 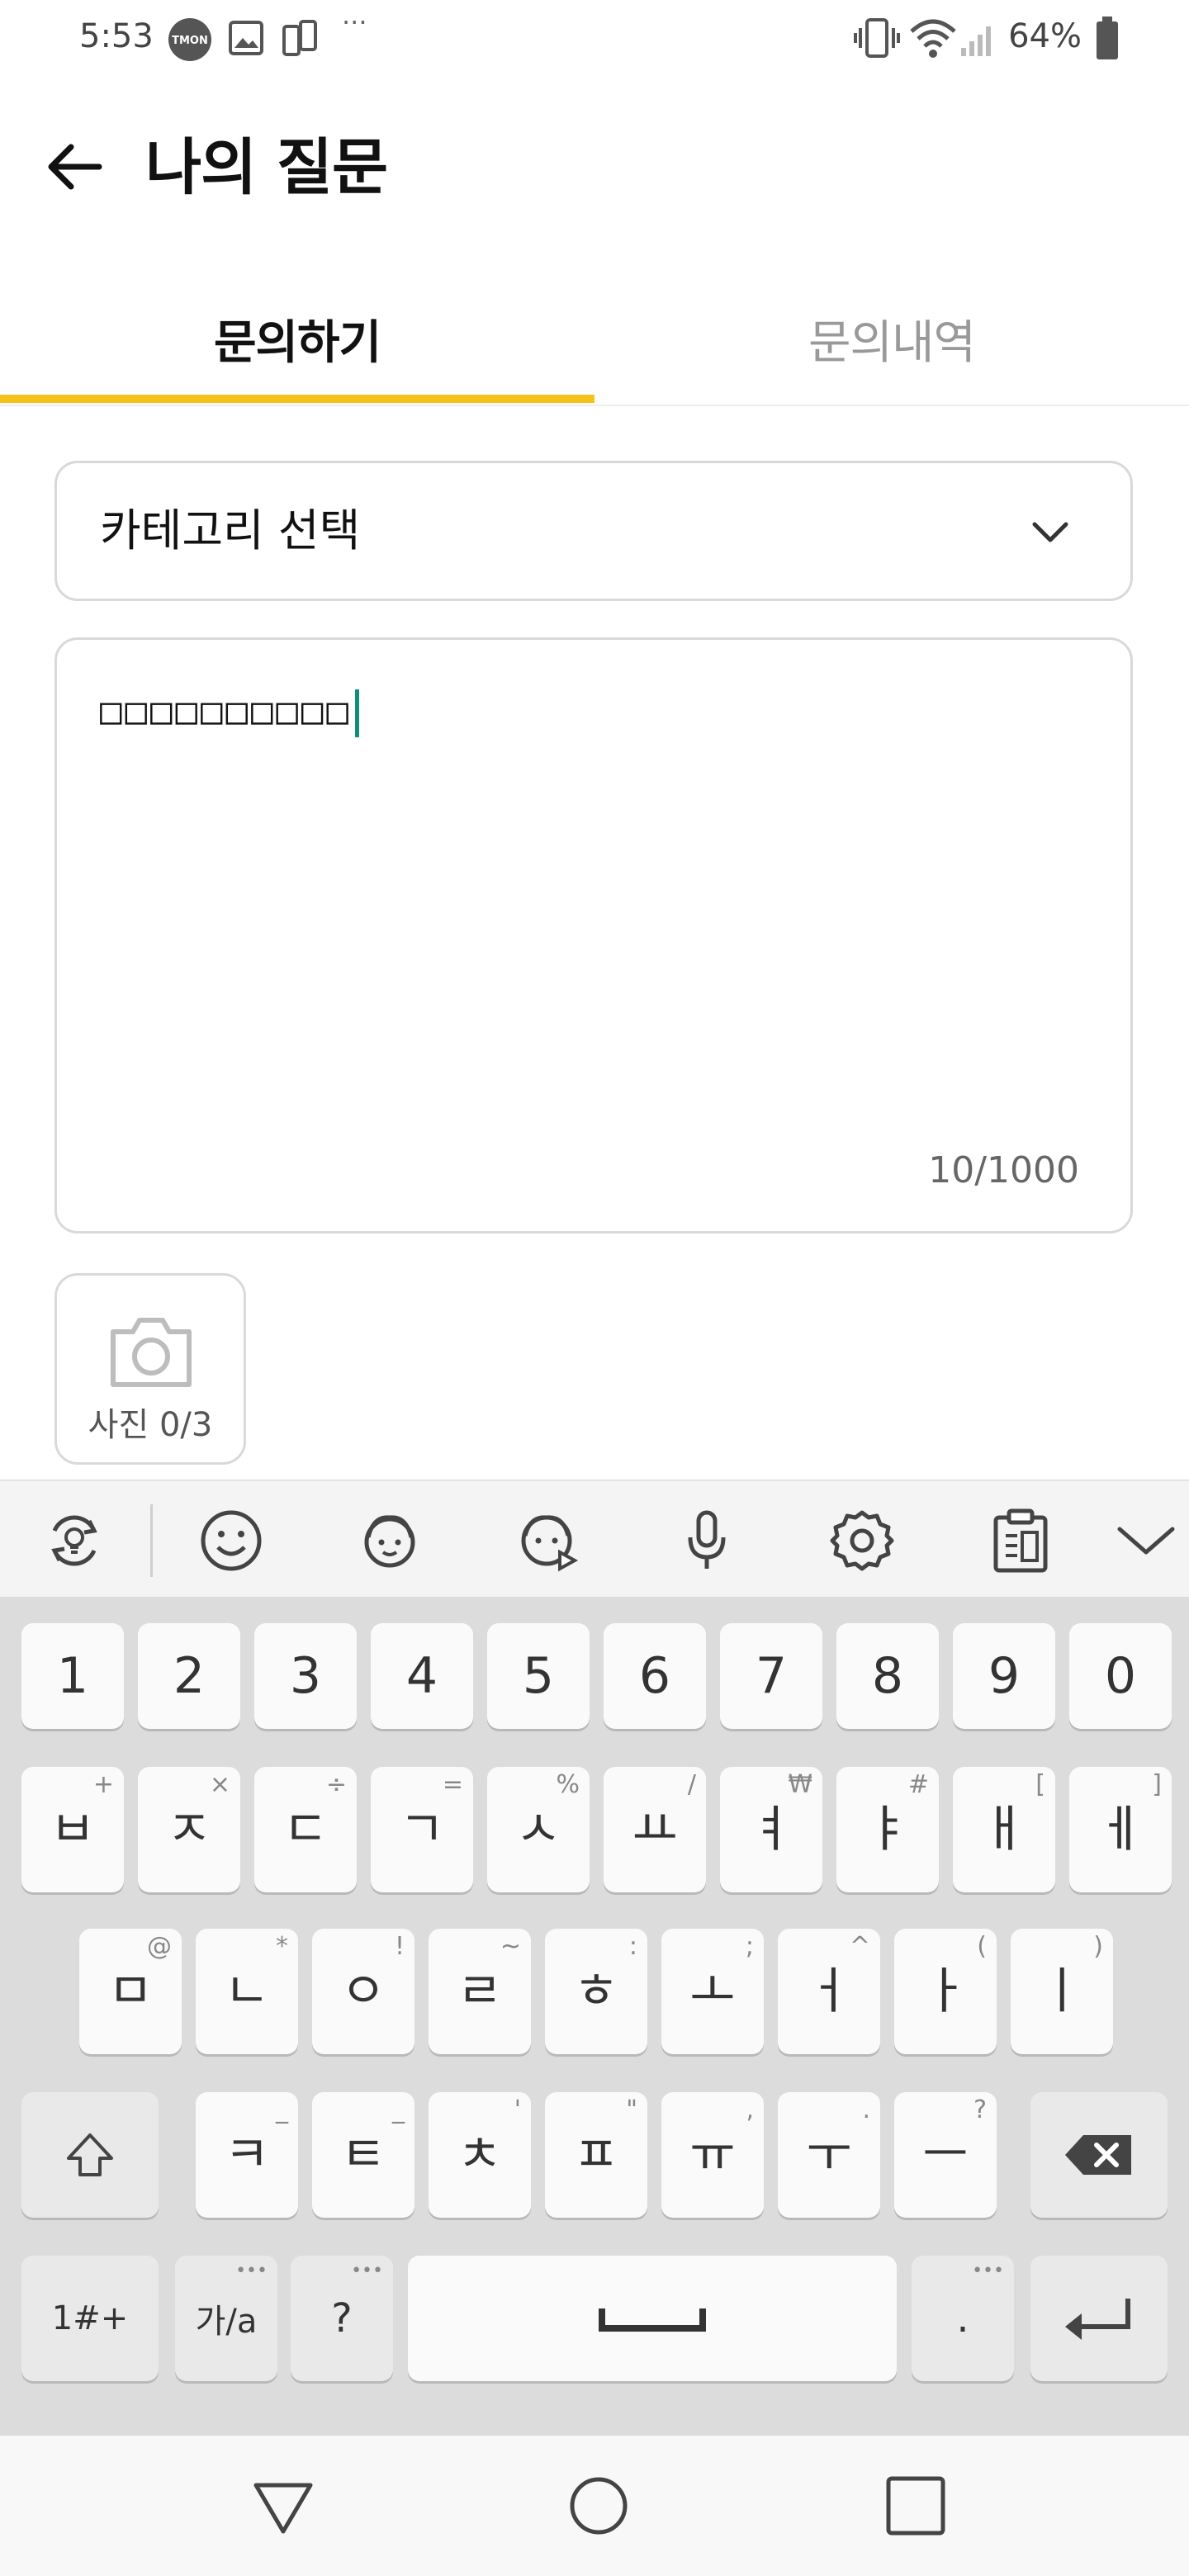 I want to click on key-mieum: @ ㅁ, so click(x=130, y=1991).